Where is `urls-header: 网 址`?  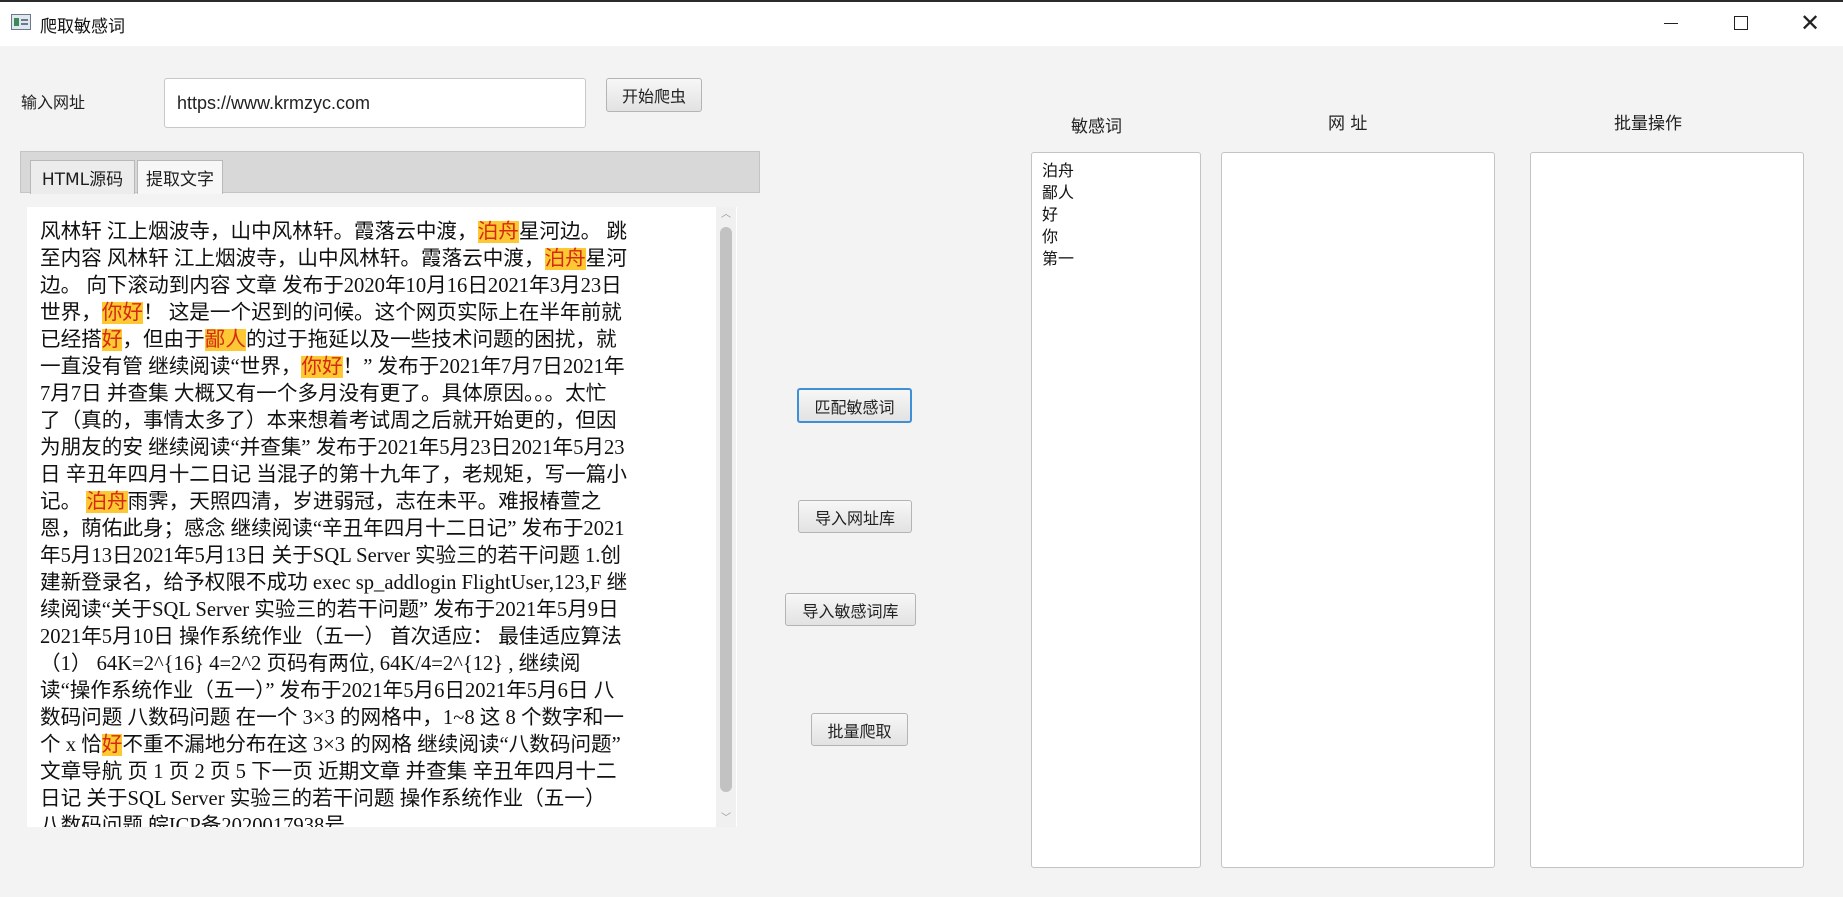
urls-header: 网 址 is located at coordinates (1348, 124).